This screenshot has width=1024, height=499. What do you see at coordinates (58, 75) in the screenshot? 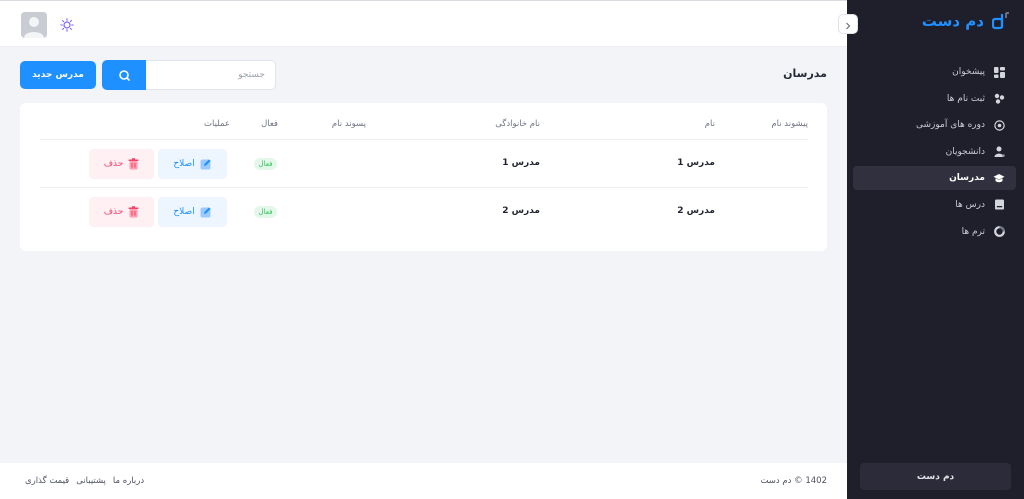
I see `new-teacher-button: مدرس جدید` at bounding box center [58, 75].